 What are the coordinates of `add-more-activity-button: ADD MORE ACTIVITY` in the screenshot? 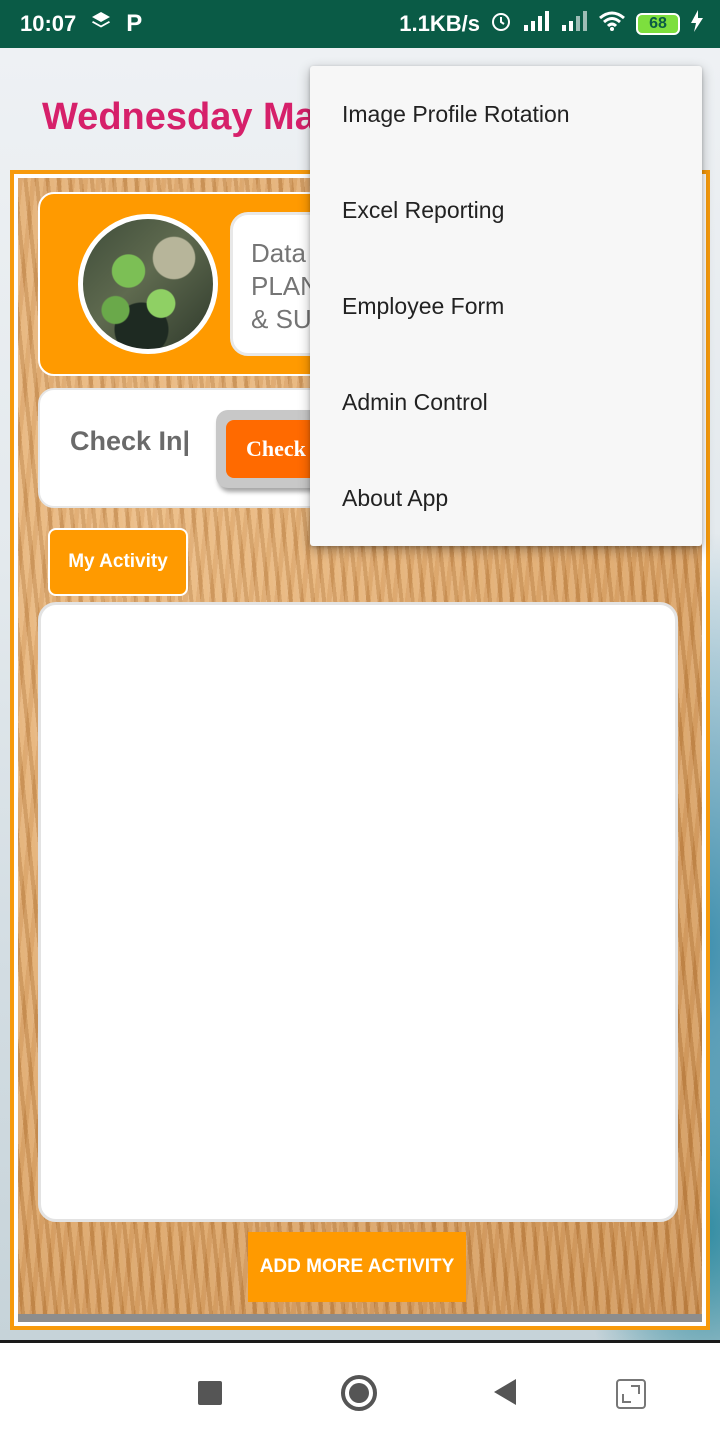 It's located at (357, 1267).